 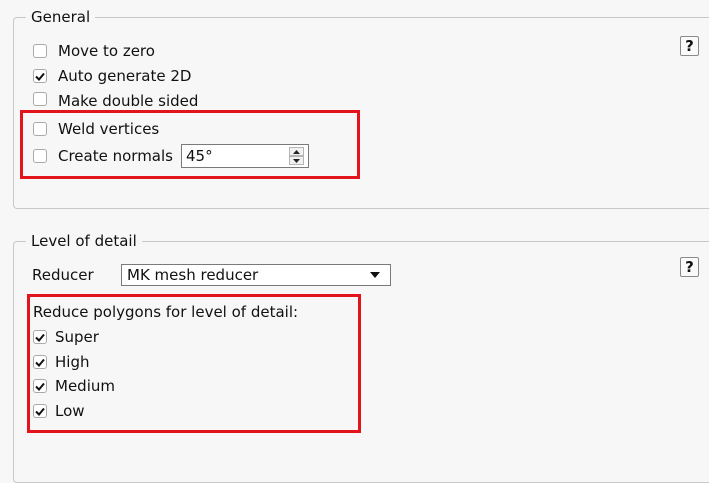 I want to click on lod-high-checkbox, so click(x=40, y=362).